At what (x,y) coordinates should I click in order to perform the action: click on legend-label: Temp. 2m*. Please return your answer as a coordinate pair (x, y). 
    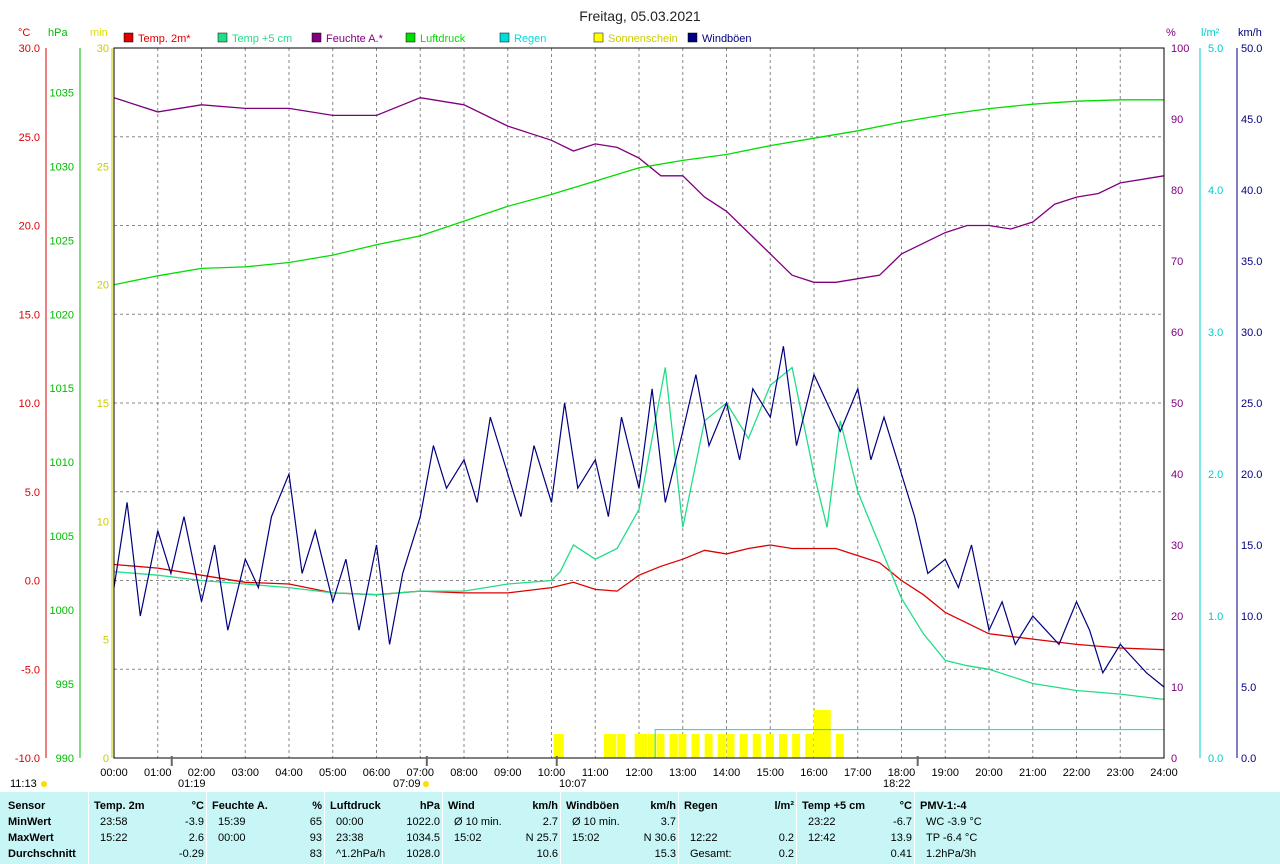
    Looking at the image, I should click on (164, 39).